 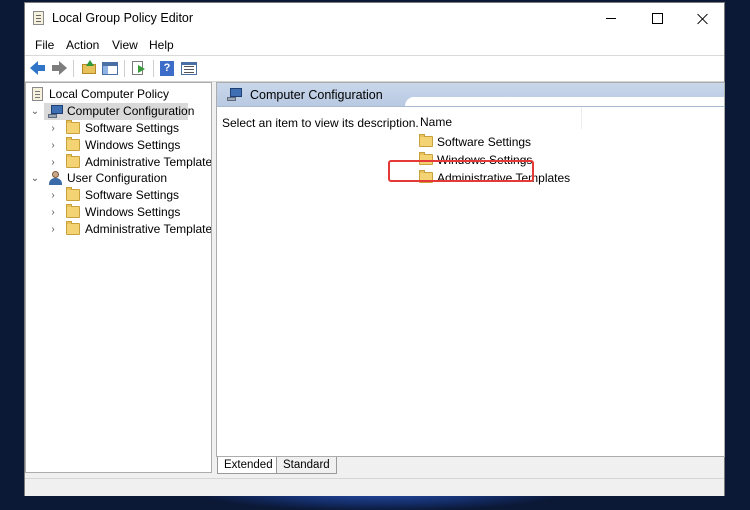 I want to click on properties-icon, so click(x=189, y=68).